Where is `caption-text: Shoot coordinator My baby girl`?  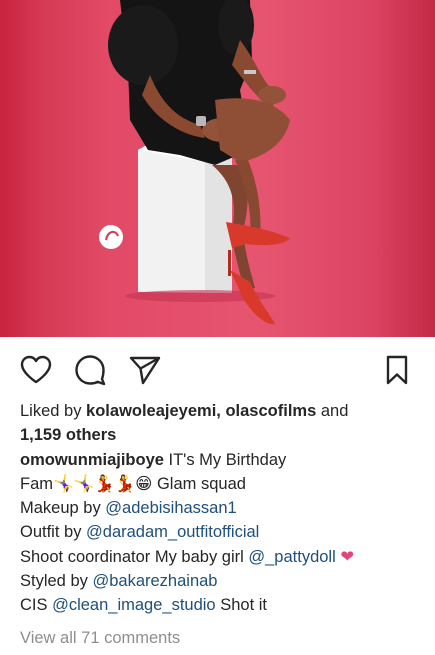 caption-text: Shoot coordinator My baby girl is located at coordinates (134, 556).